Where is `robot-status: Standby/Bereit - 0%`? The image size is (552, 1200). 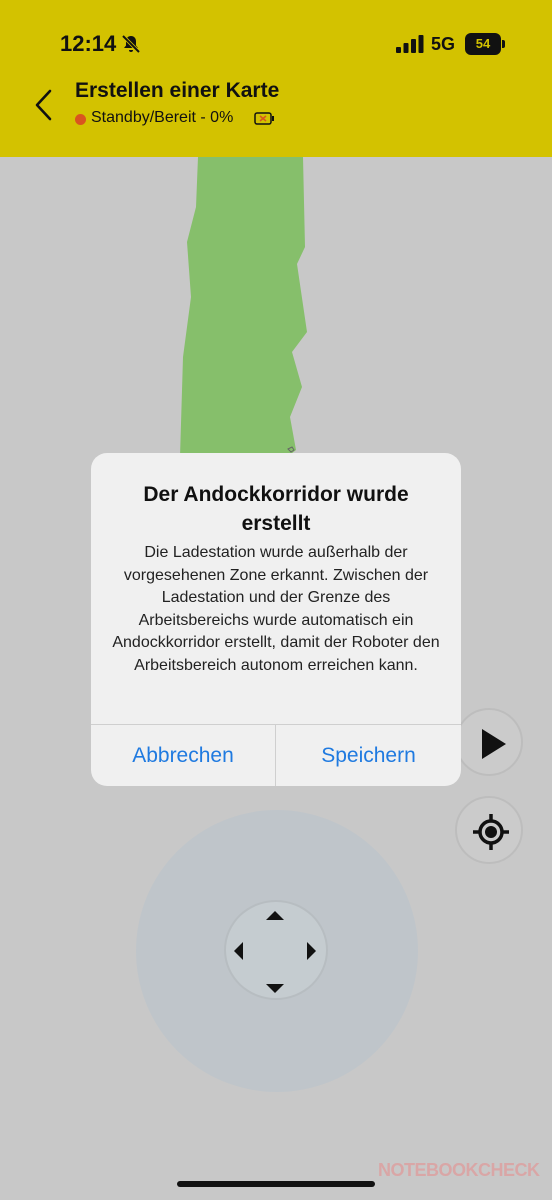 robot-status: Standby/Bereit - 0% is located at coordinates (162, 117).